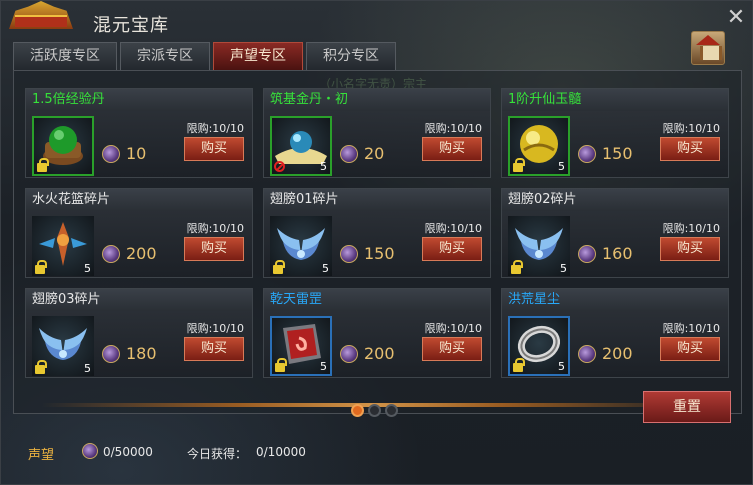  I want to click on shop-item-card: 翅膀01碎片 5 150 限购:10/10 购买, so click(377, 233).